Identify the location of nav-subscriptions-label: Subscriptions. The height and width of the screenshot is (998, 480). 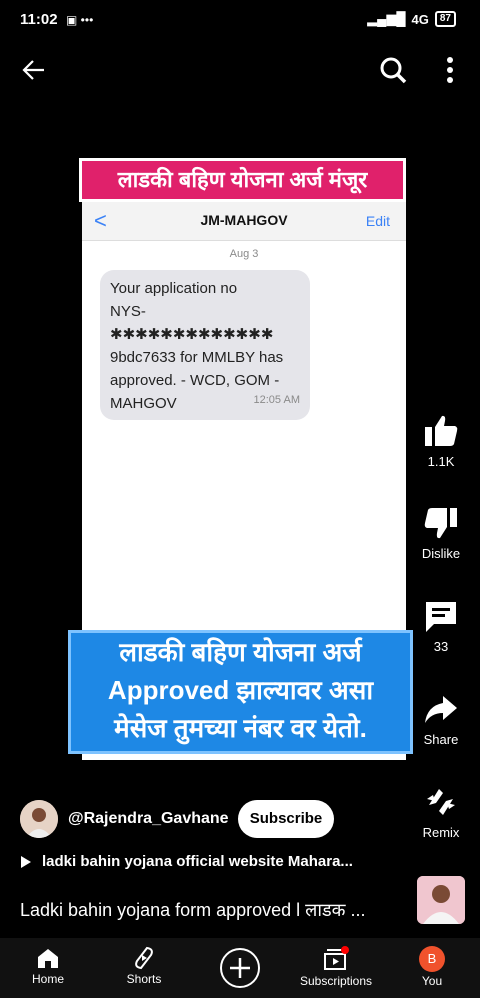
(336, 981).